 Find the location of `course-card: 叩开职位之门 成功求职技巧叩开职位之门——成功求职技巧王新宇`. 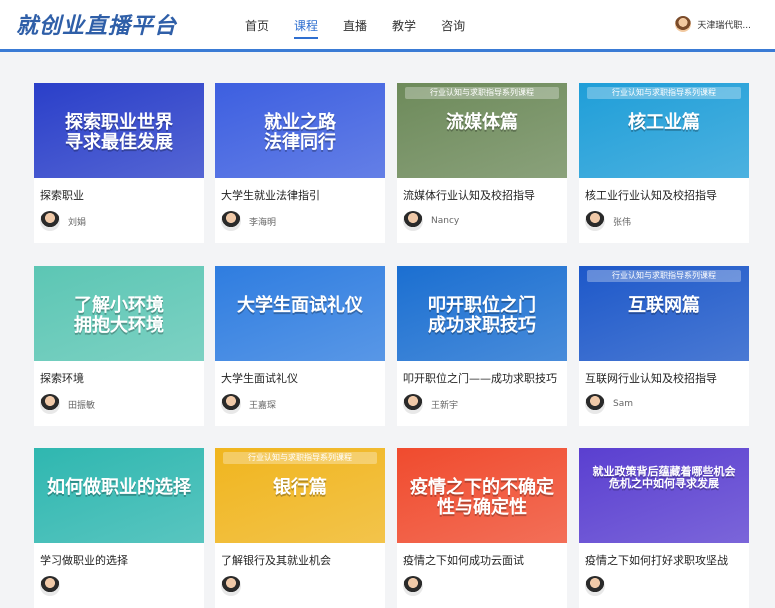

course-card: 叩开职位之门 成功求职技巧叩开职位之门——成功求职技巧王新宇 is located at coordinates (482, 346).